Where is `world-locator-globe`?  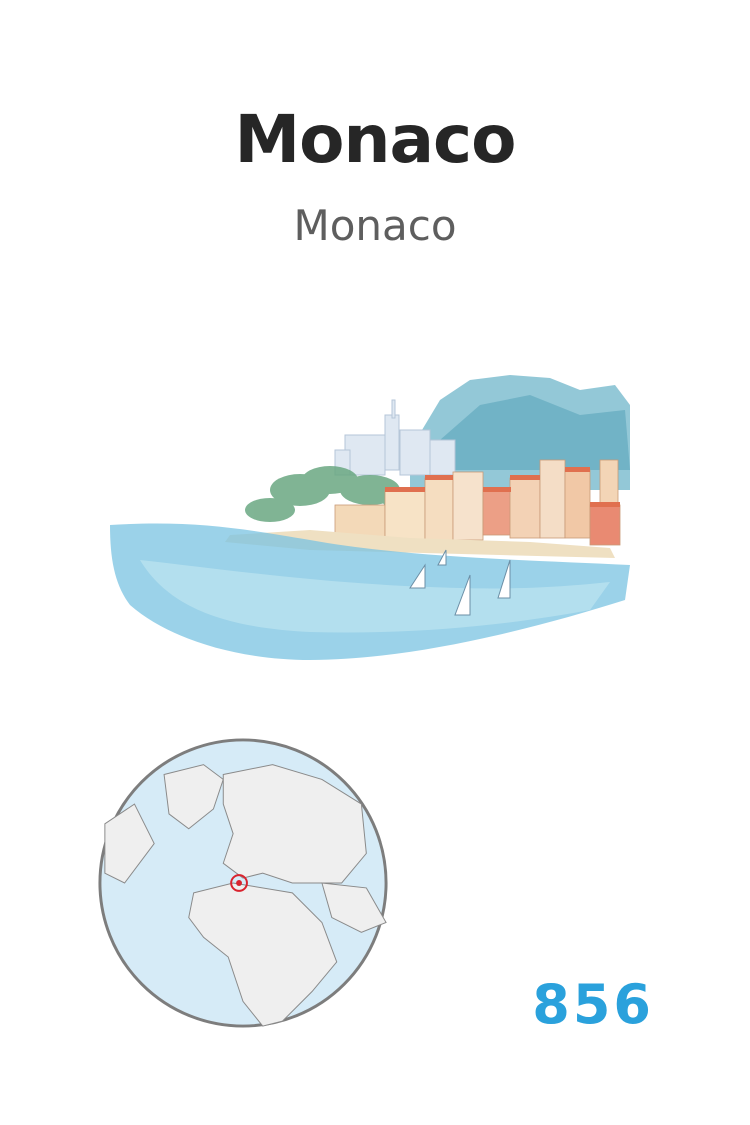 world-locator-globe is located at coordinates (243, 883).